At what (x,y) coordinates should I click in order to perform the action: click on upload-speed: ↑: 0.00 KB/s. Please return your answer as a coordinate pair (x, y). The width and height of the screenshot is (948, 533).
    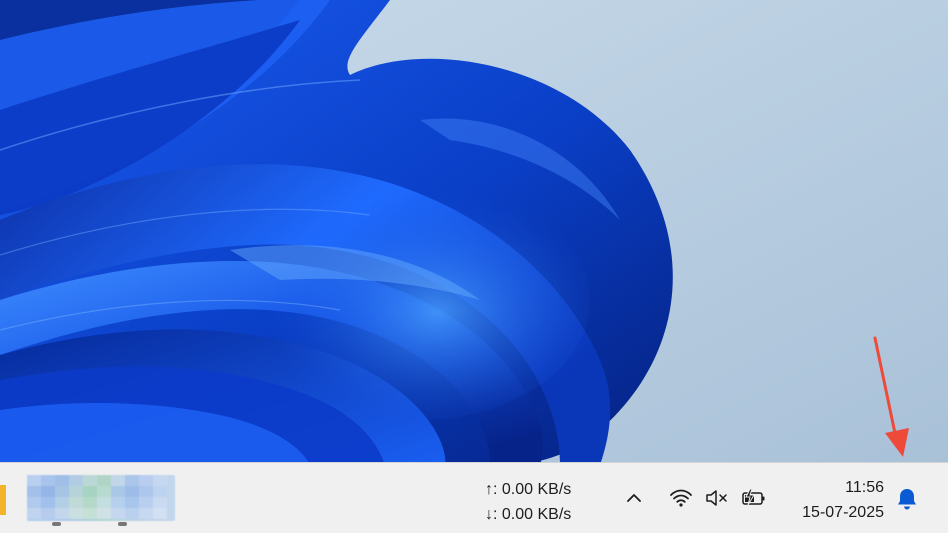
    Looking at the image, I should click on (528, 489).